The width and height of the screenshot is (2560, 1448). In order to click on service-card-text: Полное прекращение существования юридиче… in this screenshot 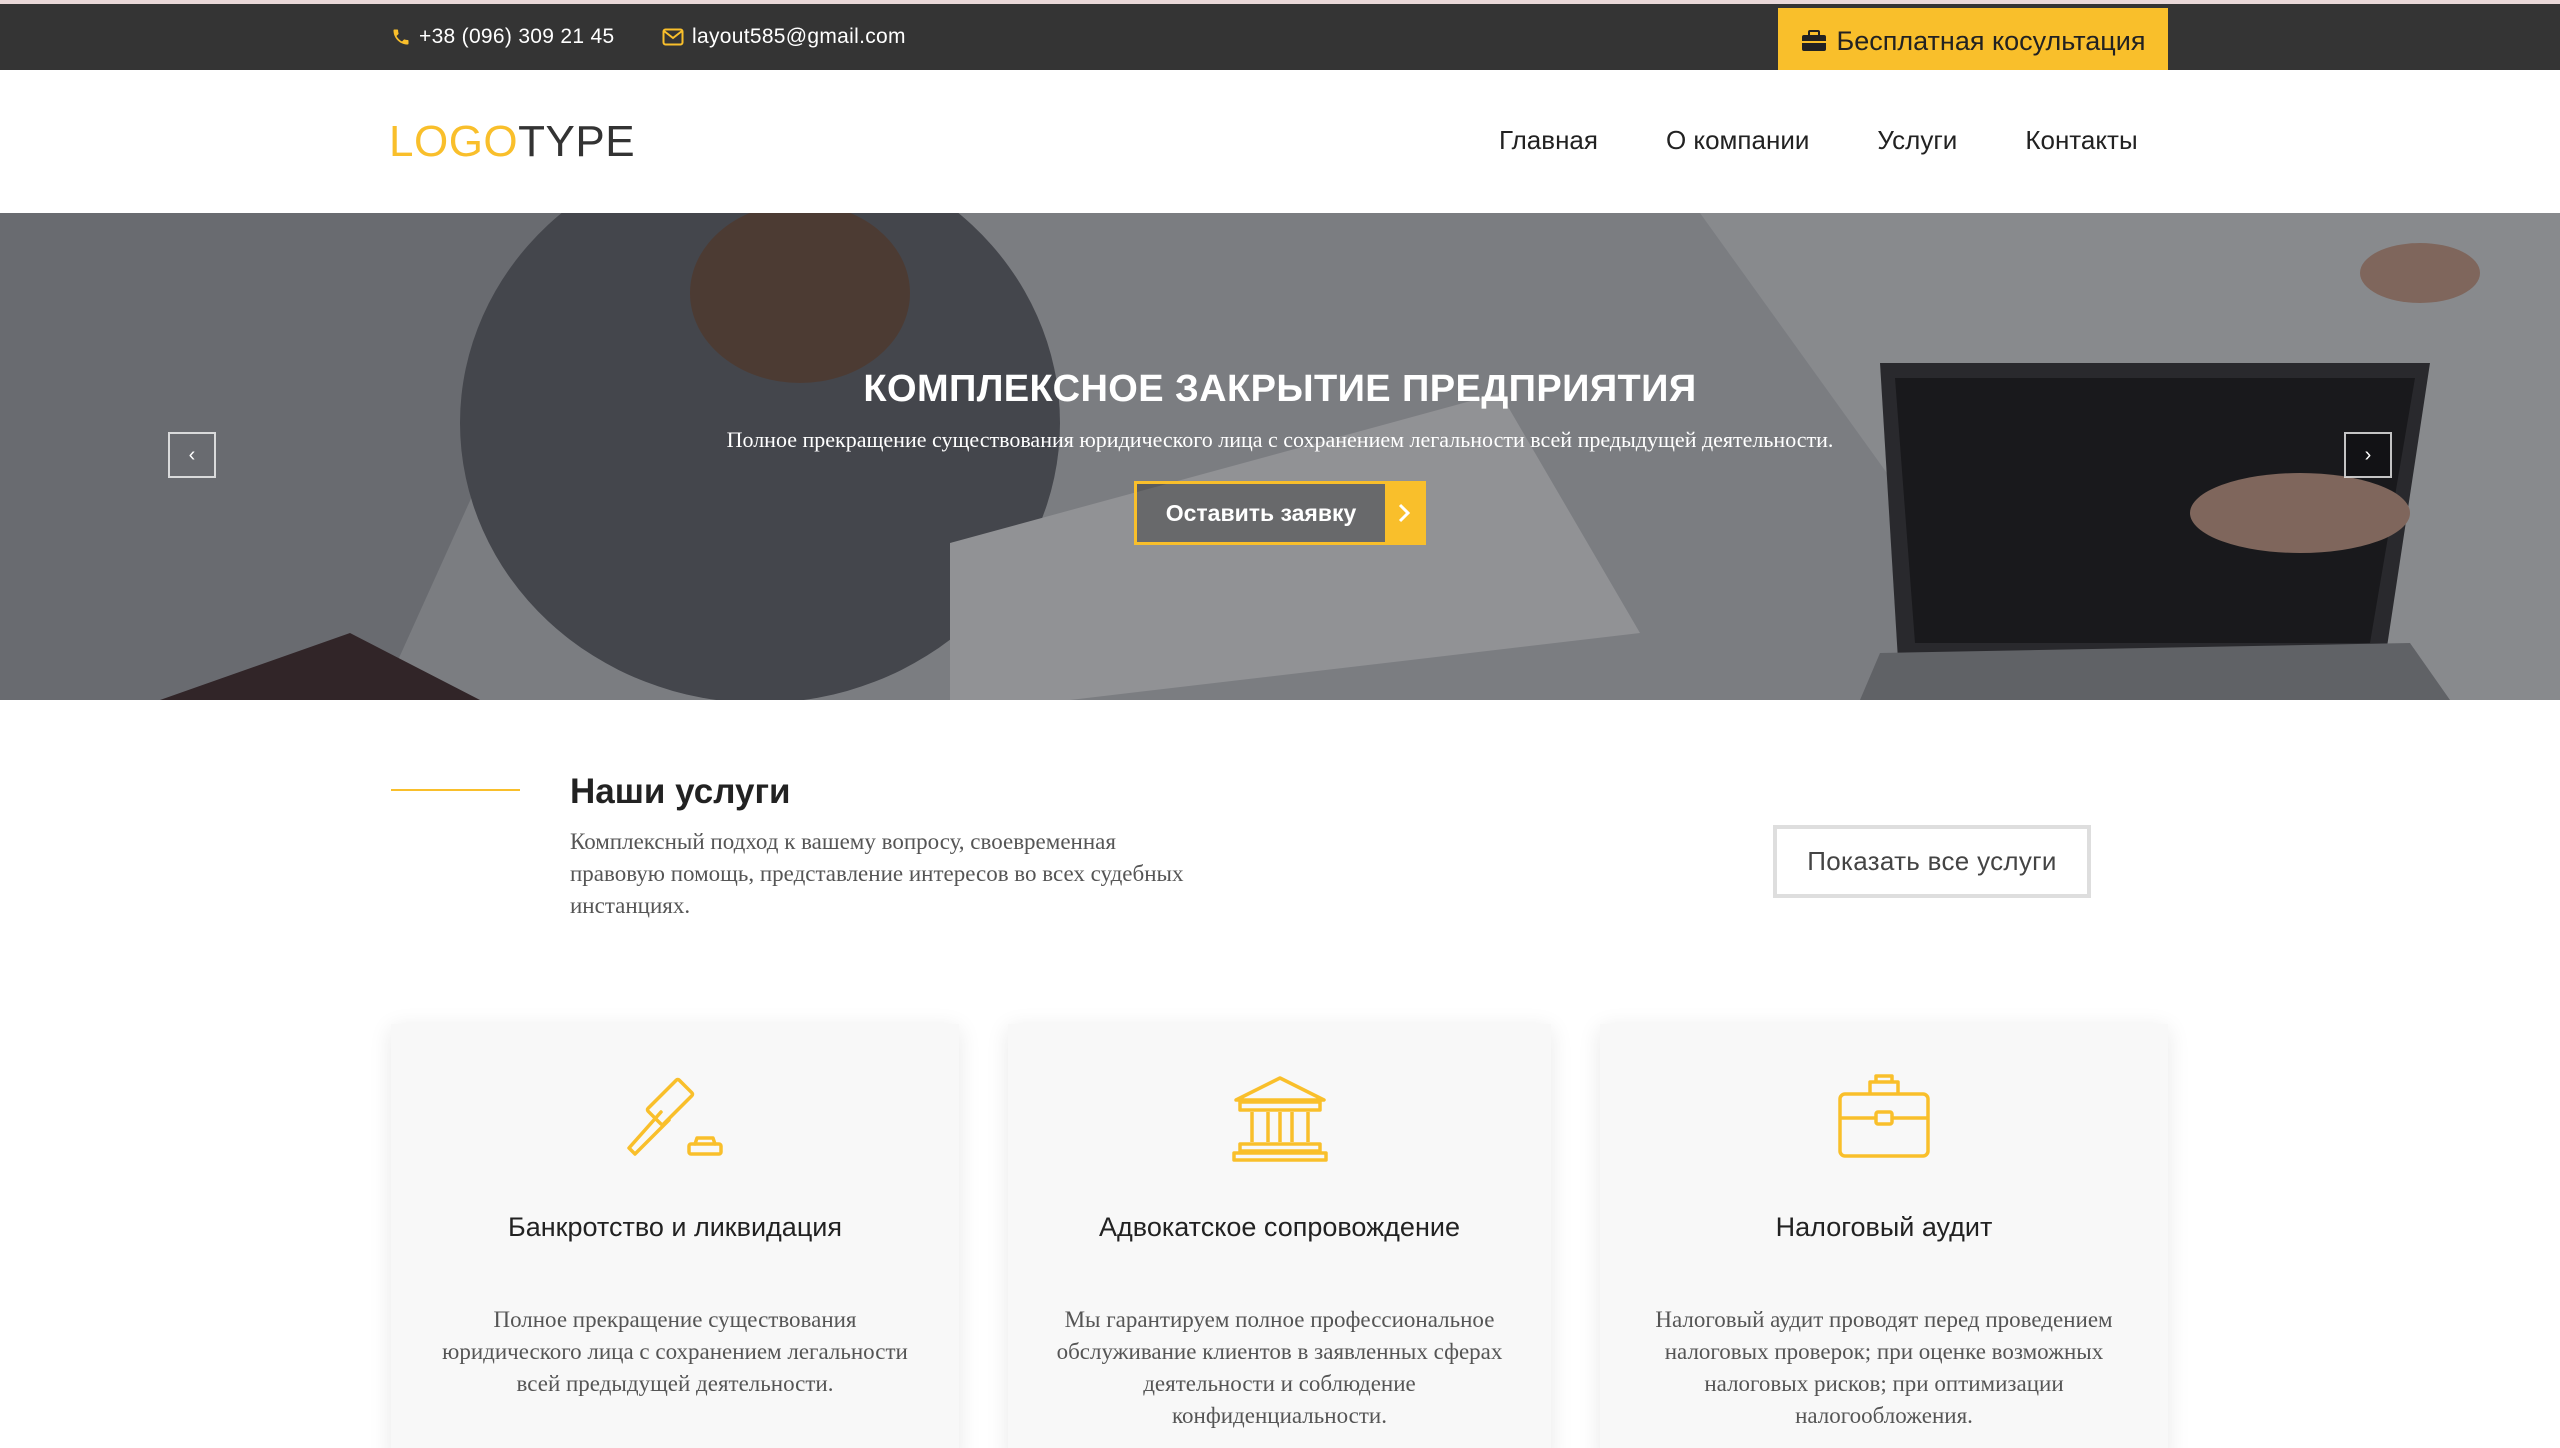, I will do `click(675, 1351)`.